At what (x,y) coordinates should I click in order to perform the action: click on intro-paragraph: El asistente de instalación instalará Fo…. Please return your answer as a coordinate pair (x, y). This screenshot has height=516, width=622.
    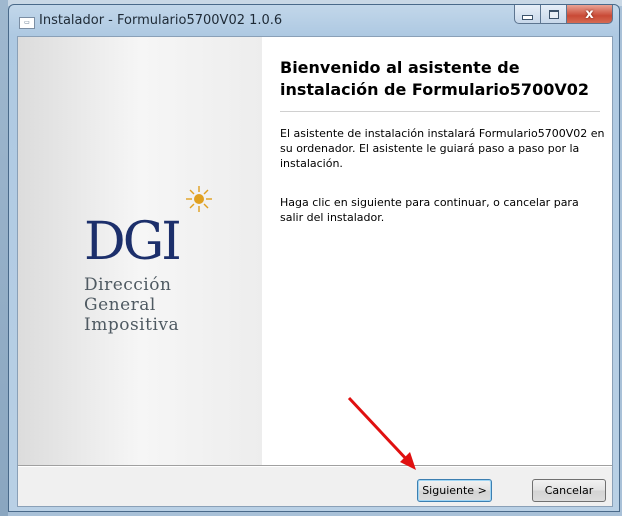
    Looking at the image, I should click on (442, 148).